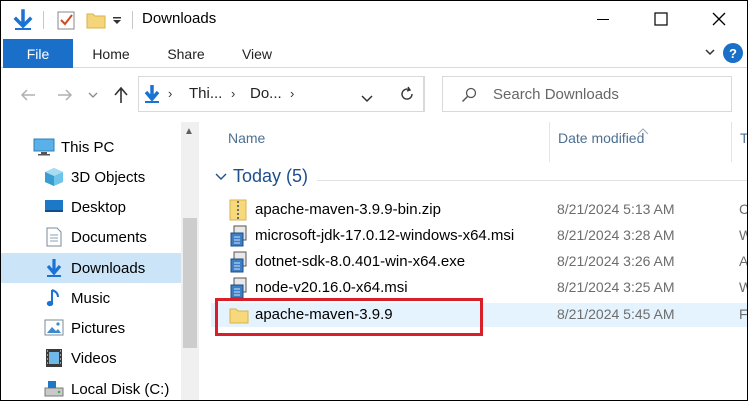 Image resolution: width=748 pixels, height=401 pixels. Describe the element at coordinates (54, 389) in the screenshot. I see `local-disk-icon` at that location.